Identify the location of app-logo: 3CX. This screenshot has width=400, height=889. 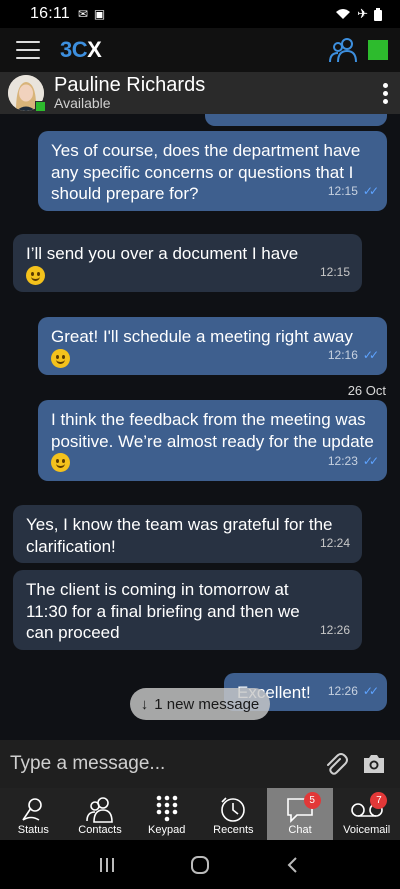
(81, 49).